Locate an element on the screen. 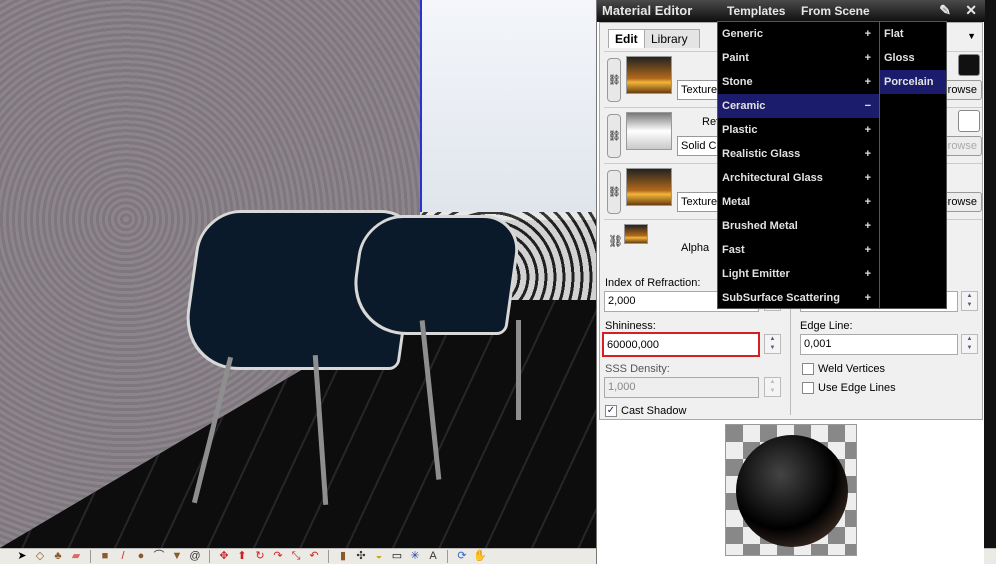 The width and height of the screenshot is (996, 564). pan-icon: ✋ is located at coordinates (480, 556).